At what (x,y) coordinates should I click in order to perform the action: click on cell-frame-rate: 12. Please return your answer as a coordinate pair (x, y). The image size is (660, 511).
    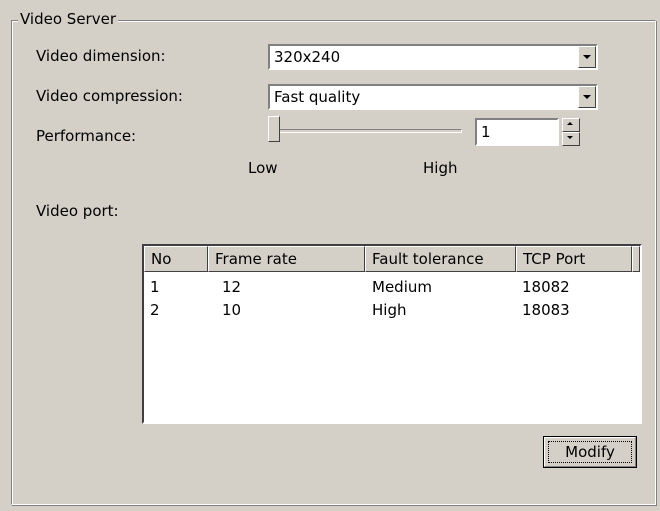
    Looking at the image, I should click on (232, 287).